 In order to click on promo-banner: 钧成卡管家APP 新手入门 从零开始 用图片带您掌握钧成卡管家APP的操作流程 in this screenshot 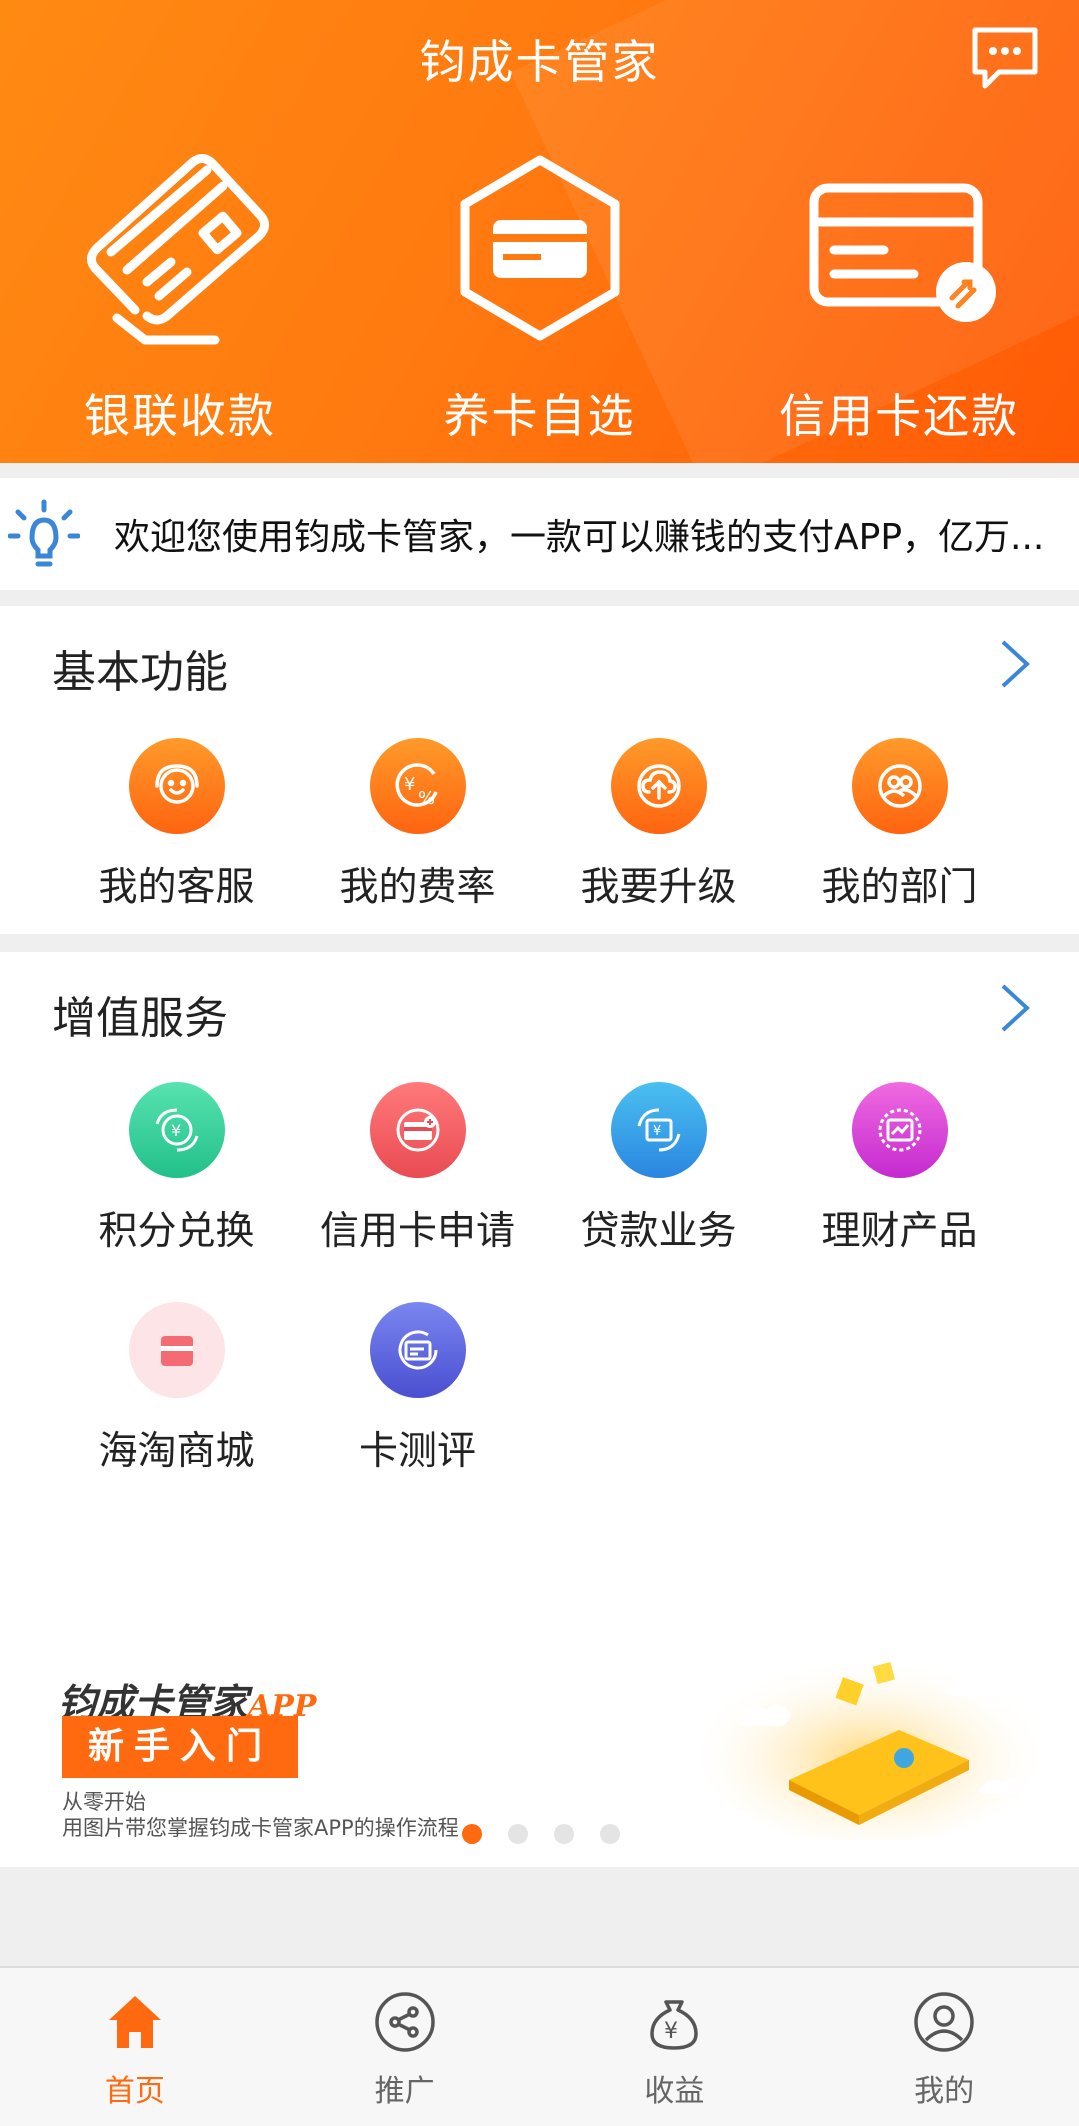, I will do `click(539, 1733)`.